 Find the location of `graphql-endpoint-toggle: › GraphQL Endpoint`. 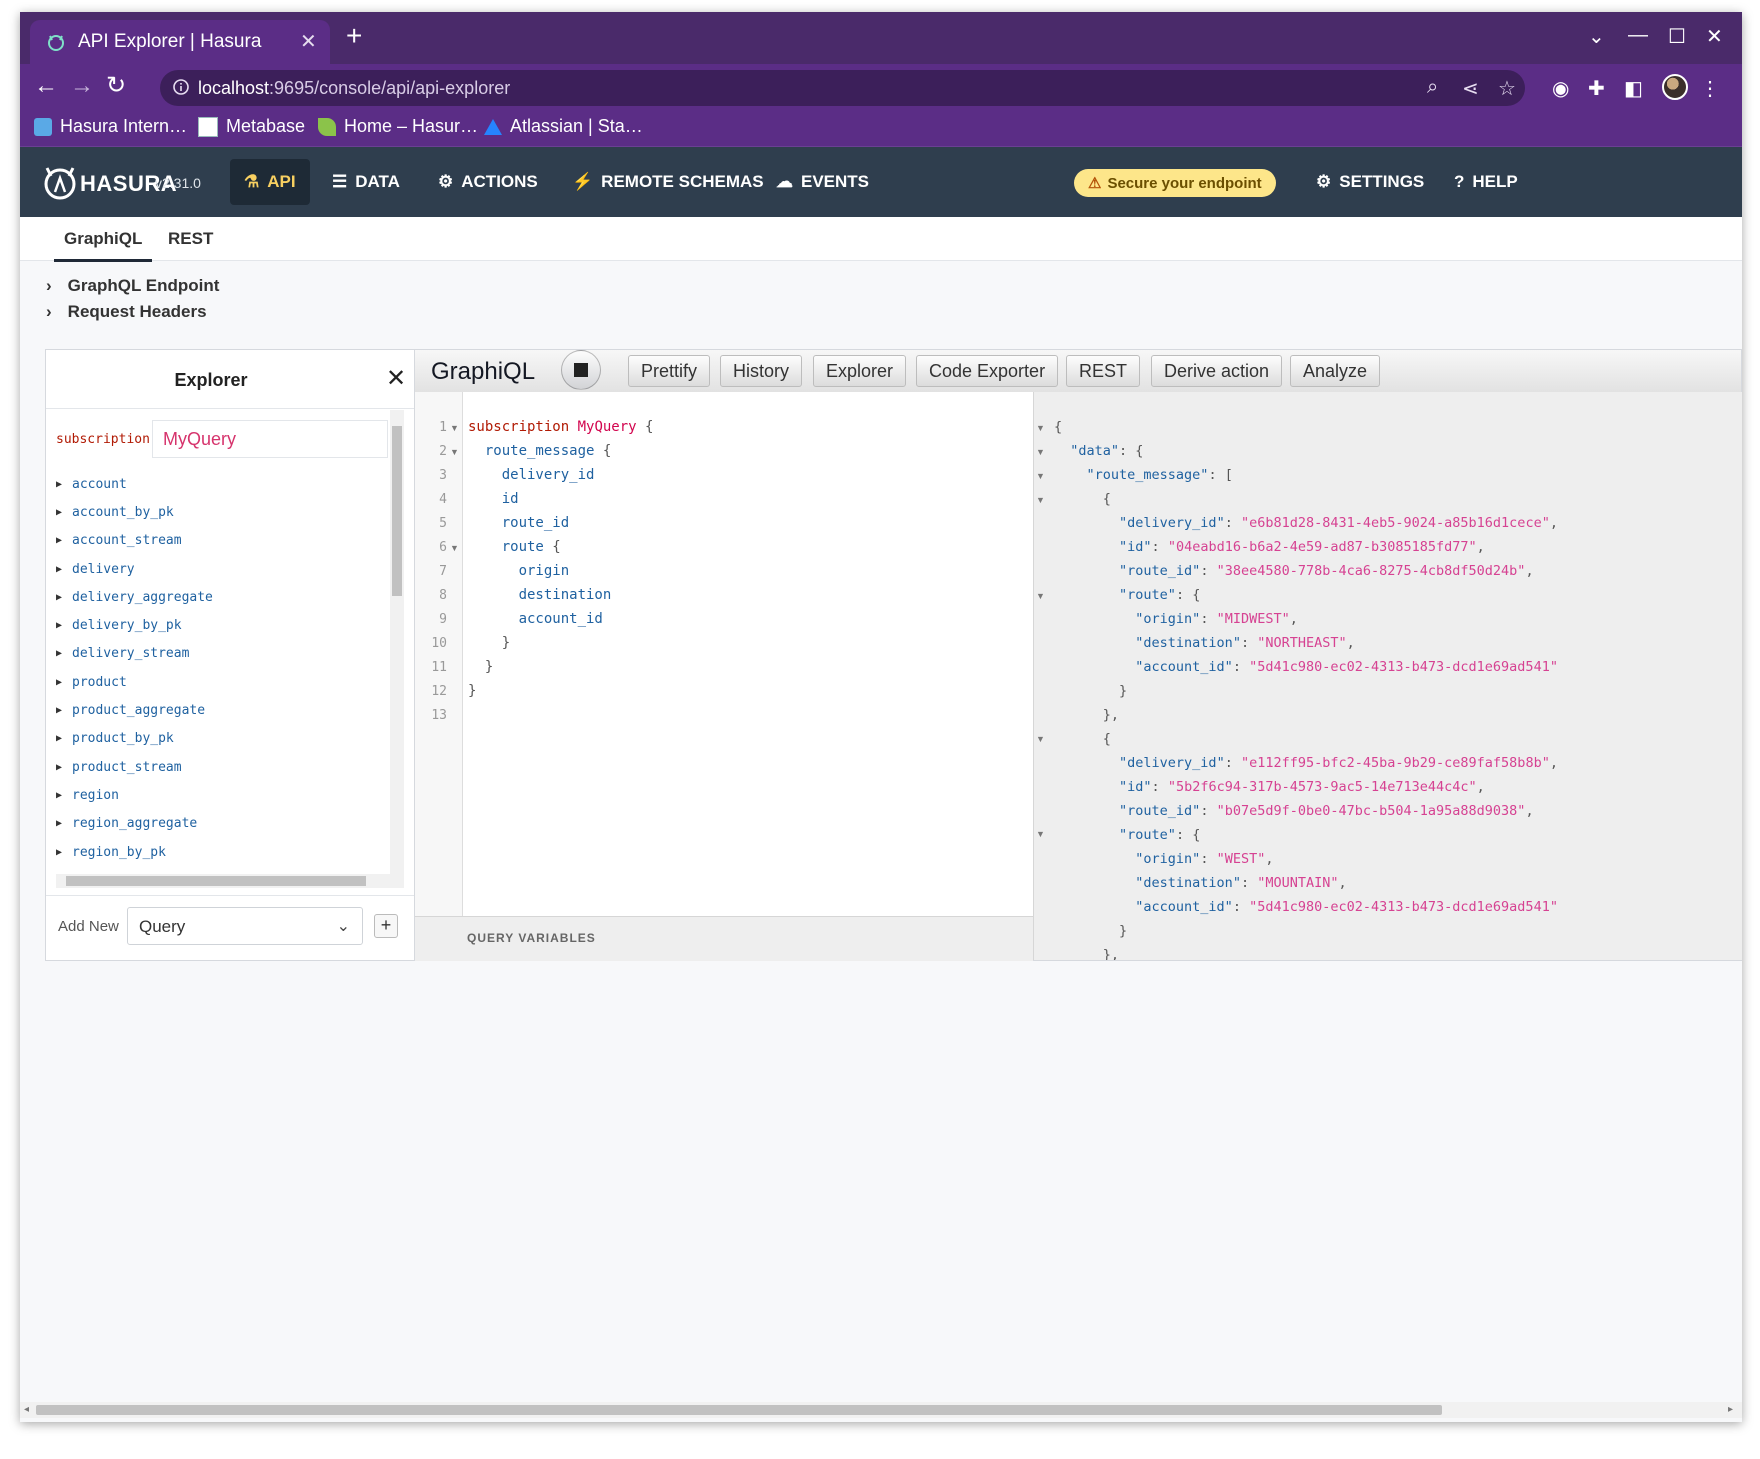

graphql-endpoint-toggle: › GraphQL Endpoint is located at coordinates (132, 286).